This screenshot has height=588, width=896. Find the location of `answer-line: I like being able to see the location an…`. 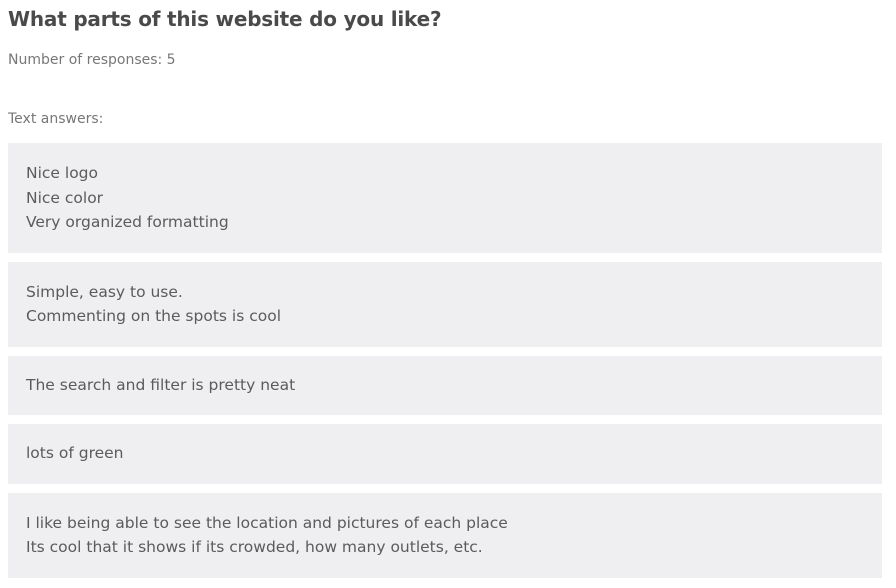

answer-line: I like being able to see the location an… is located at coordinates (267, 522).